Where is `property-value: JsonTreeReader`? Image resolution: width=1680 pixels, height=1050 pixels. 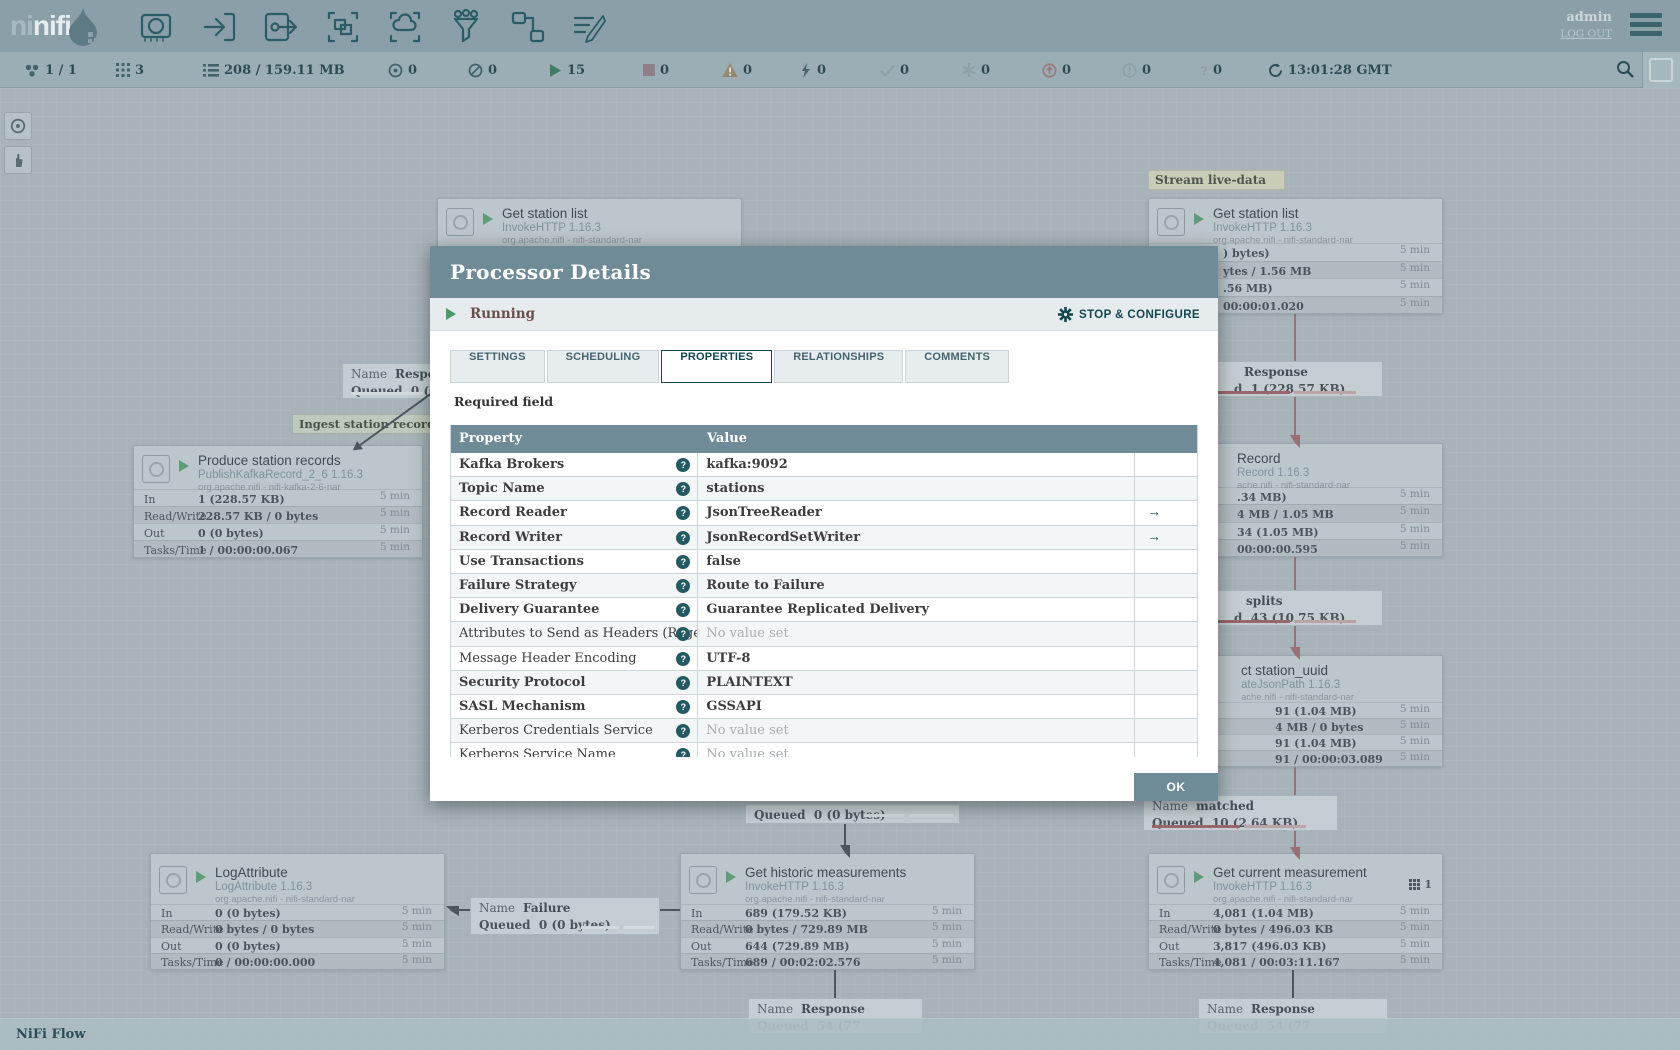 property-value: JsonTreeReader is located at coordinates (917, 513).